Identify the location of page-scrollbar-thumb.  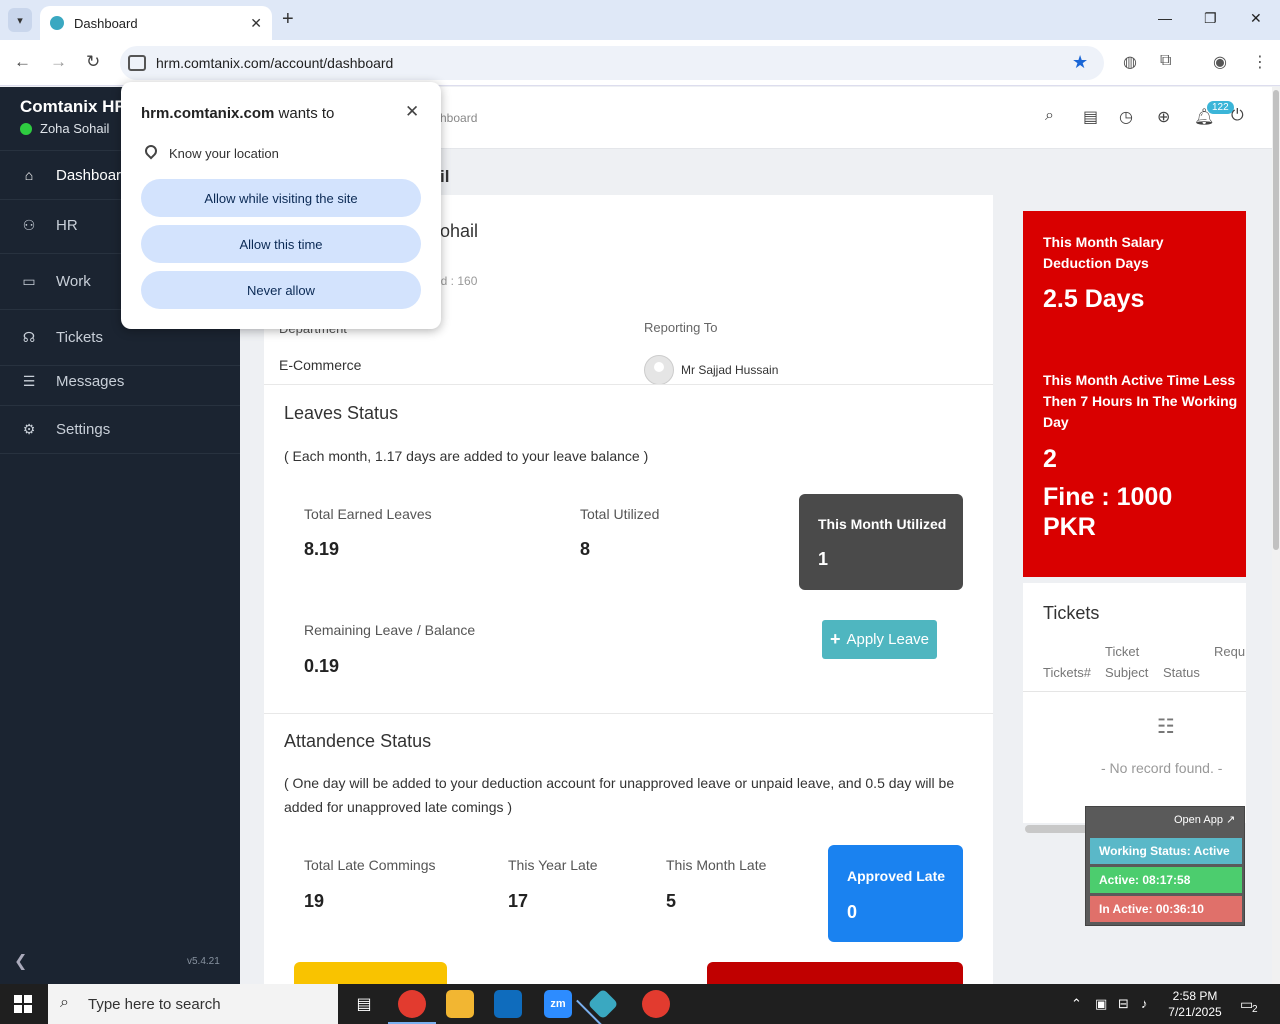
(1276, 320).